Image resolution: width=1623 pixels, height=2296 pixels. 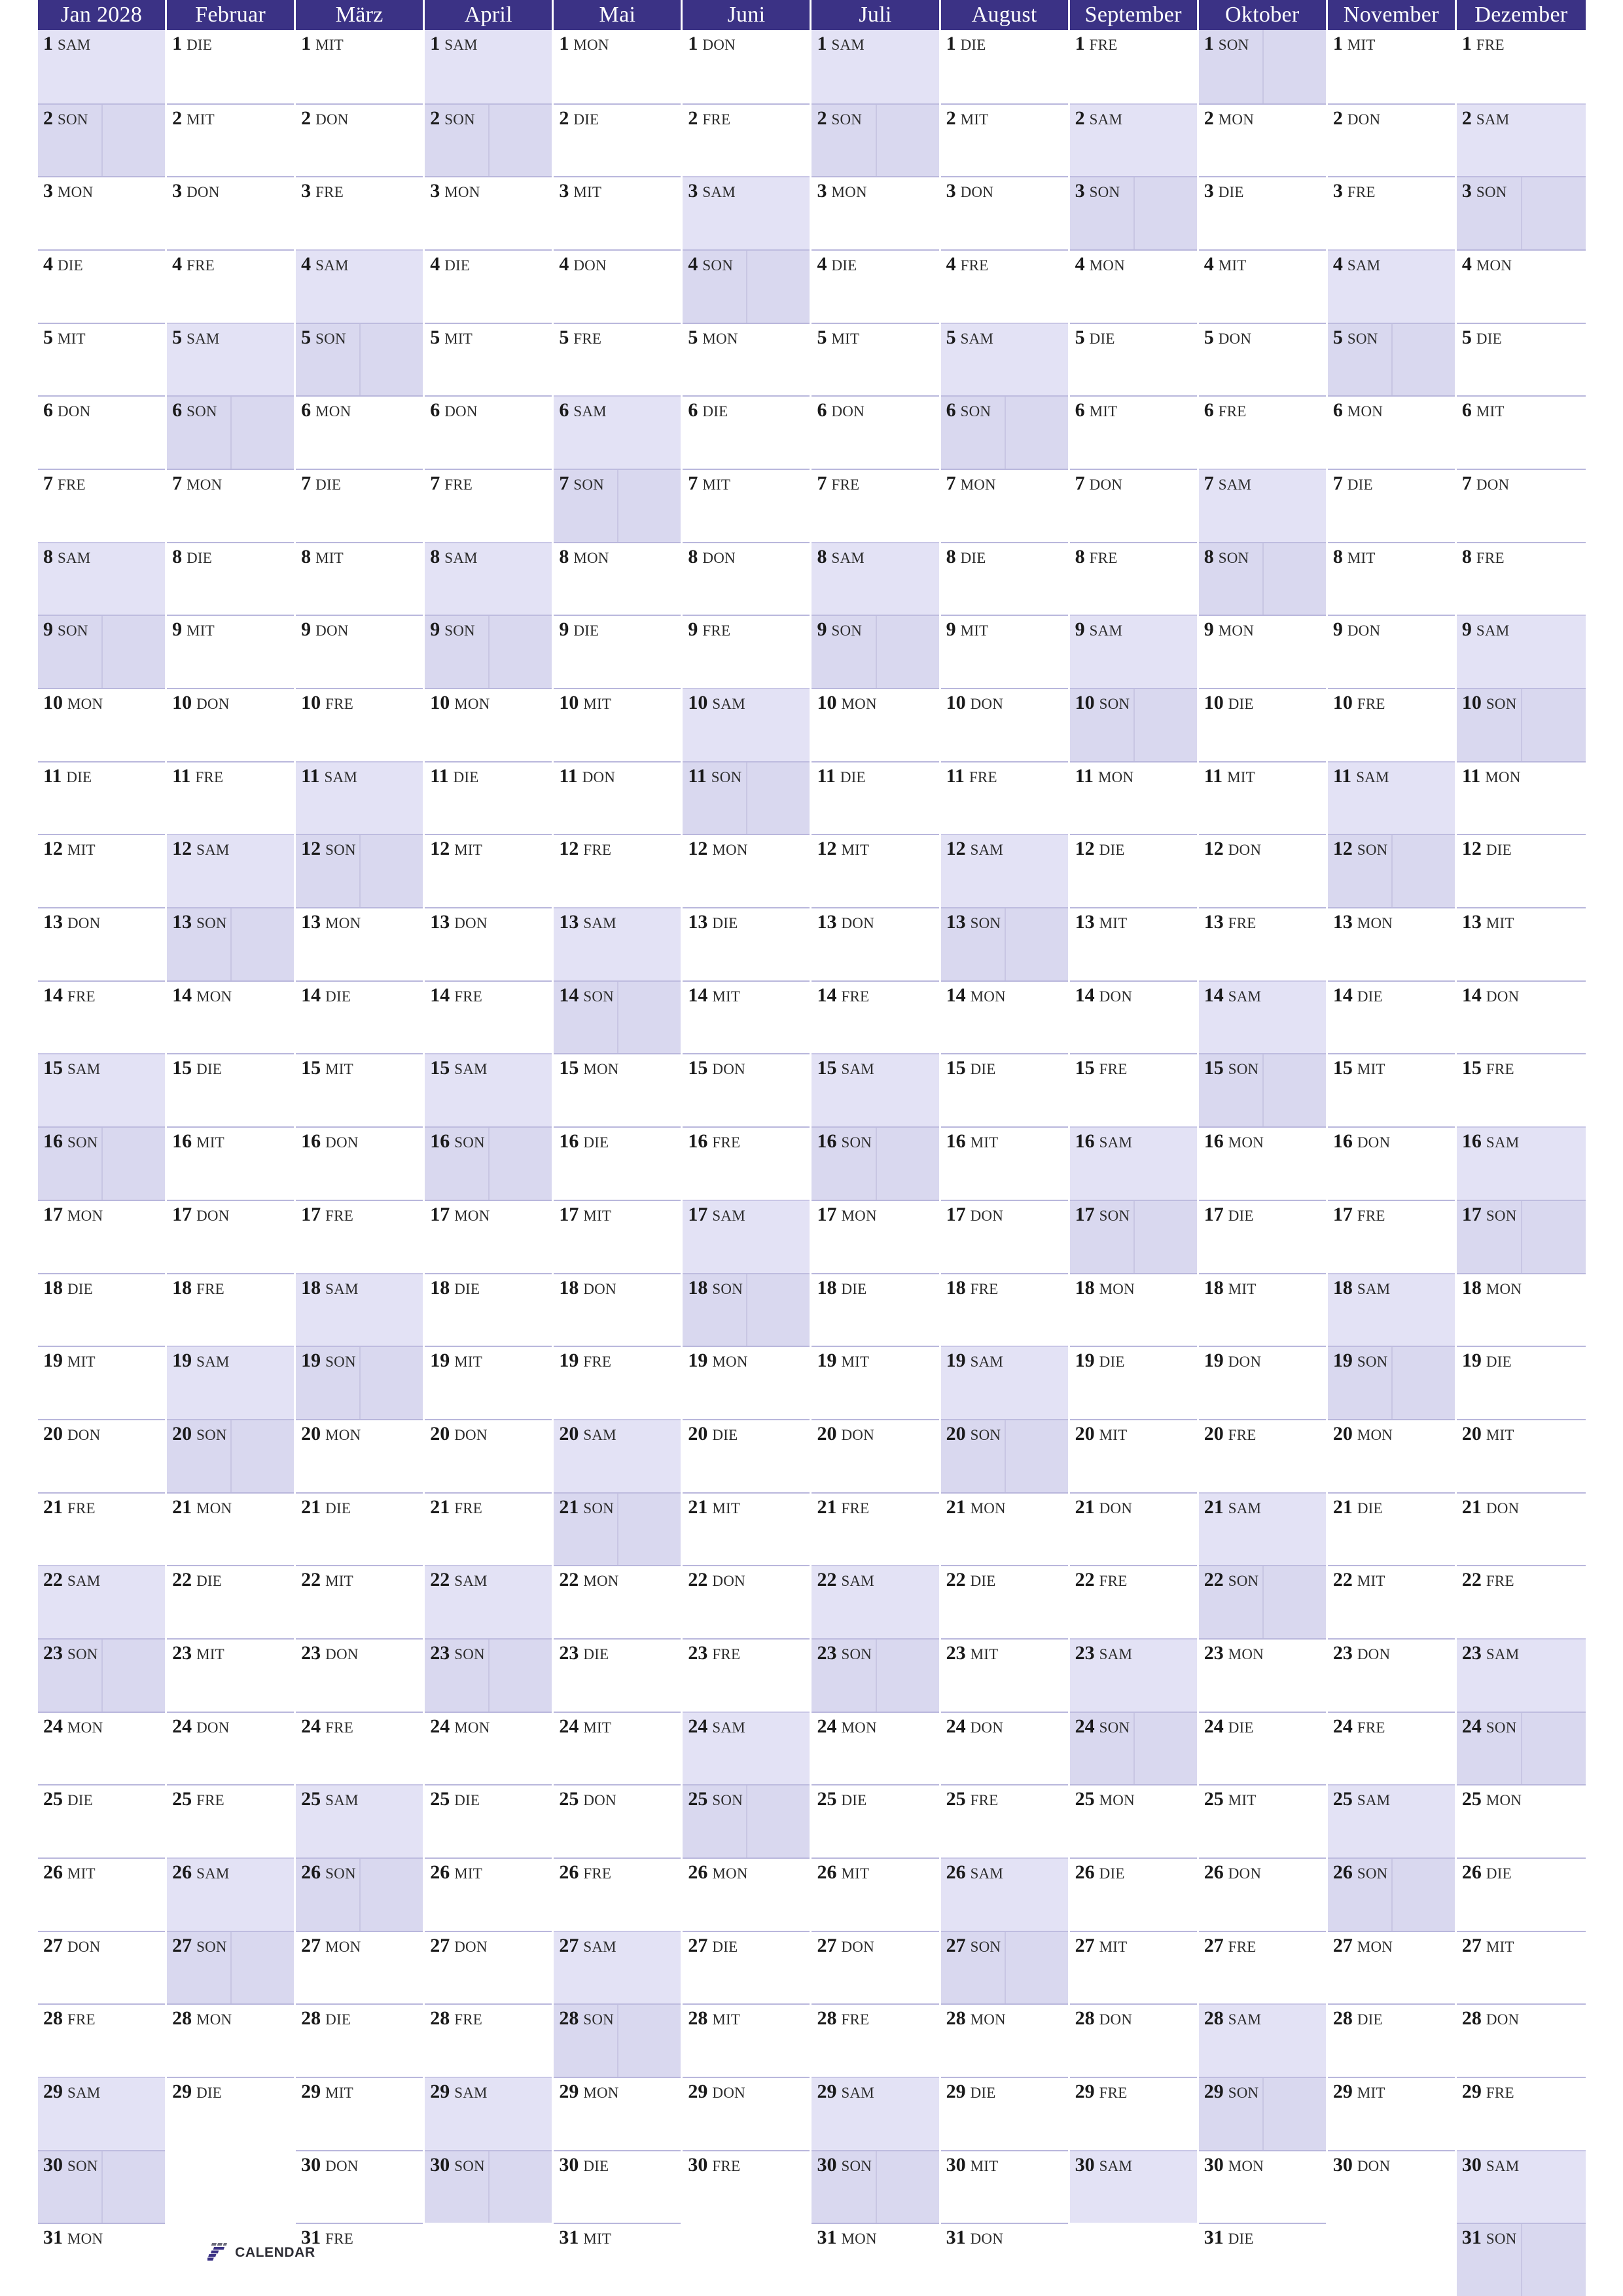 What do you see at coordinates (102, 1382) in the screenshot?
I see `day-cell: 19 MIT` at bounding box center [102, 1382].